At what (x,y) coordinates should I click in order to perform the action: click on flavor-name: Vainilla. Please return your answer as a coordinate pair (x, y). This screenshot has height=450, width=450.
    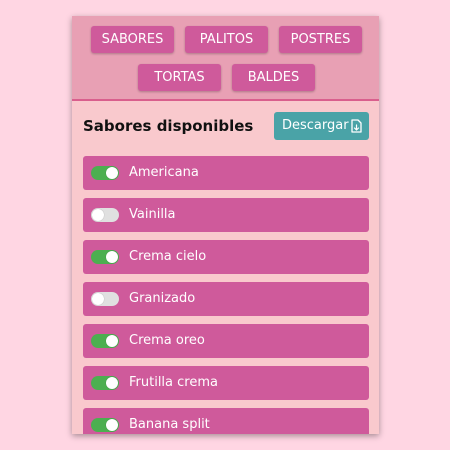
    Looking at the image, I should click on (152, 214).